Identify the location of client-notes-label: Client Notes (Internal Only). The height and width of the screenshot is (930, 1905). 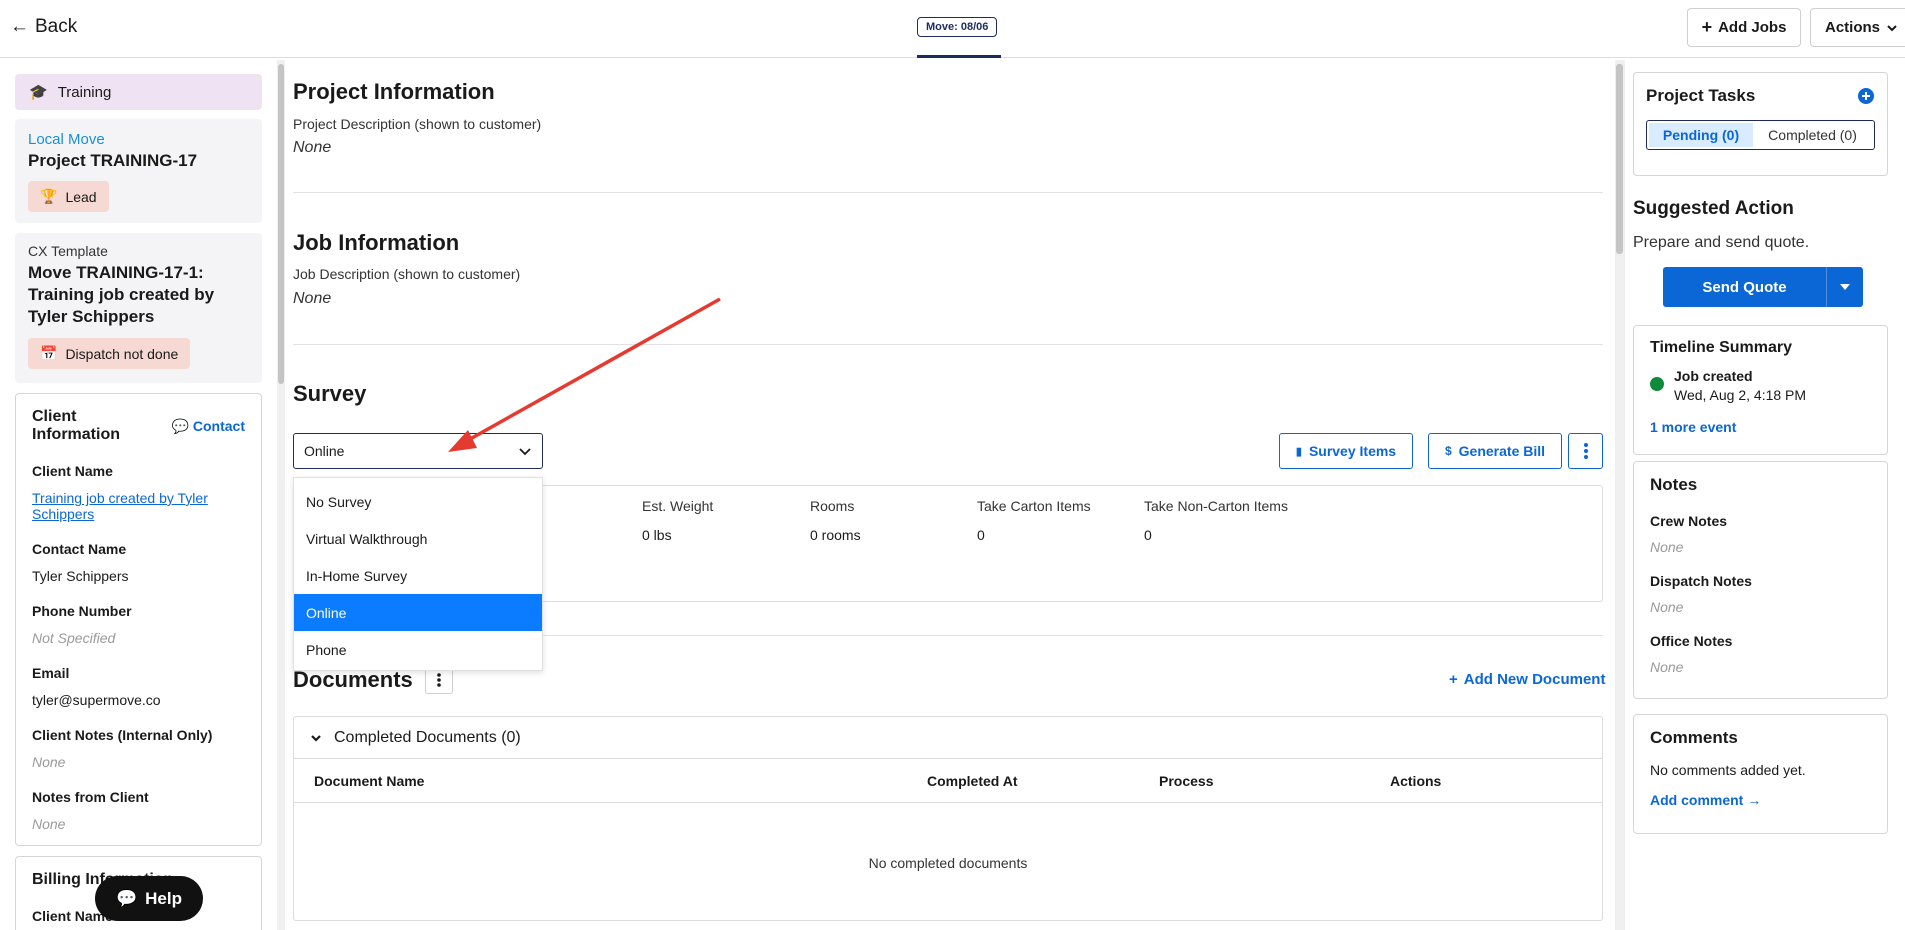
(122, 735).